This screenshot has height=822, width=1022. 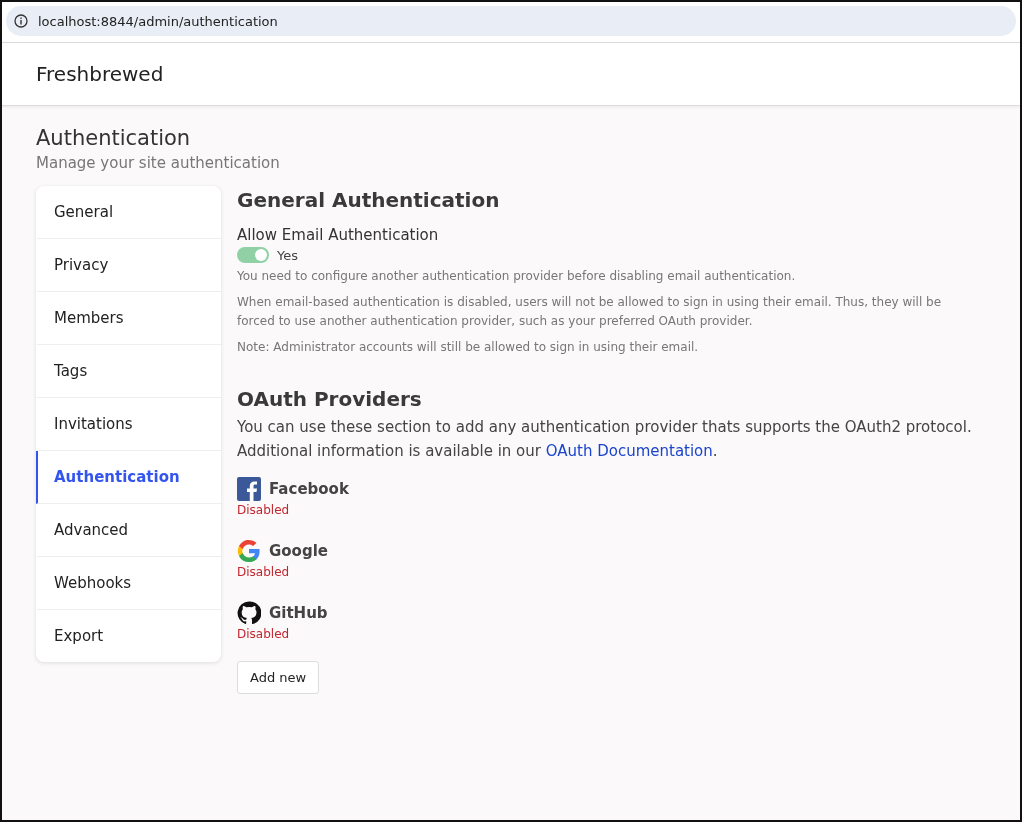 I want to click on info-icon, so click(x=21, y=21).